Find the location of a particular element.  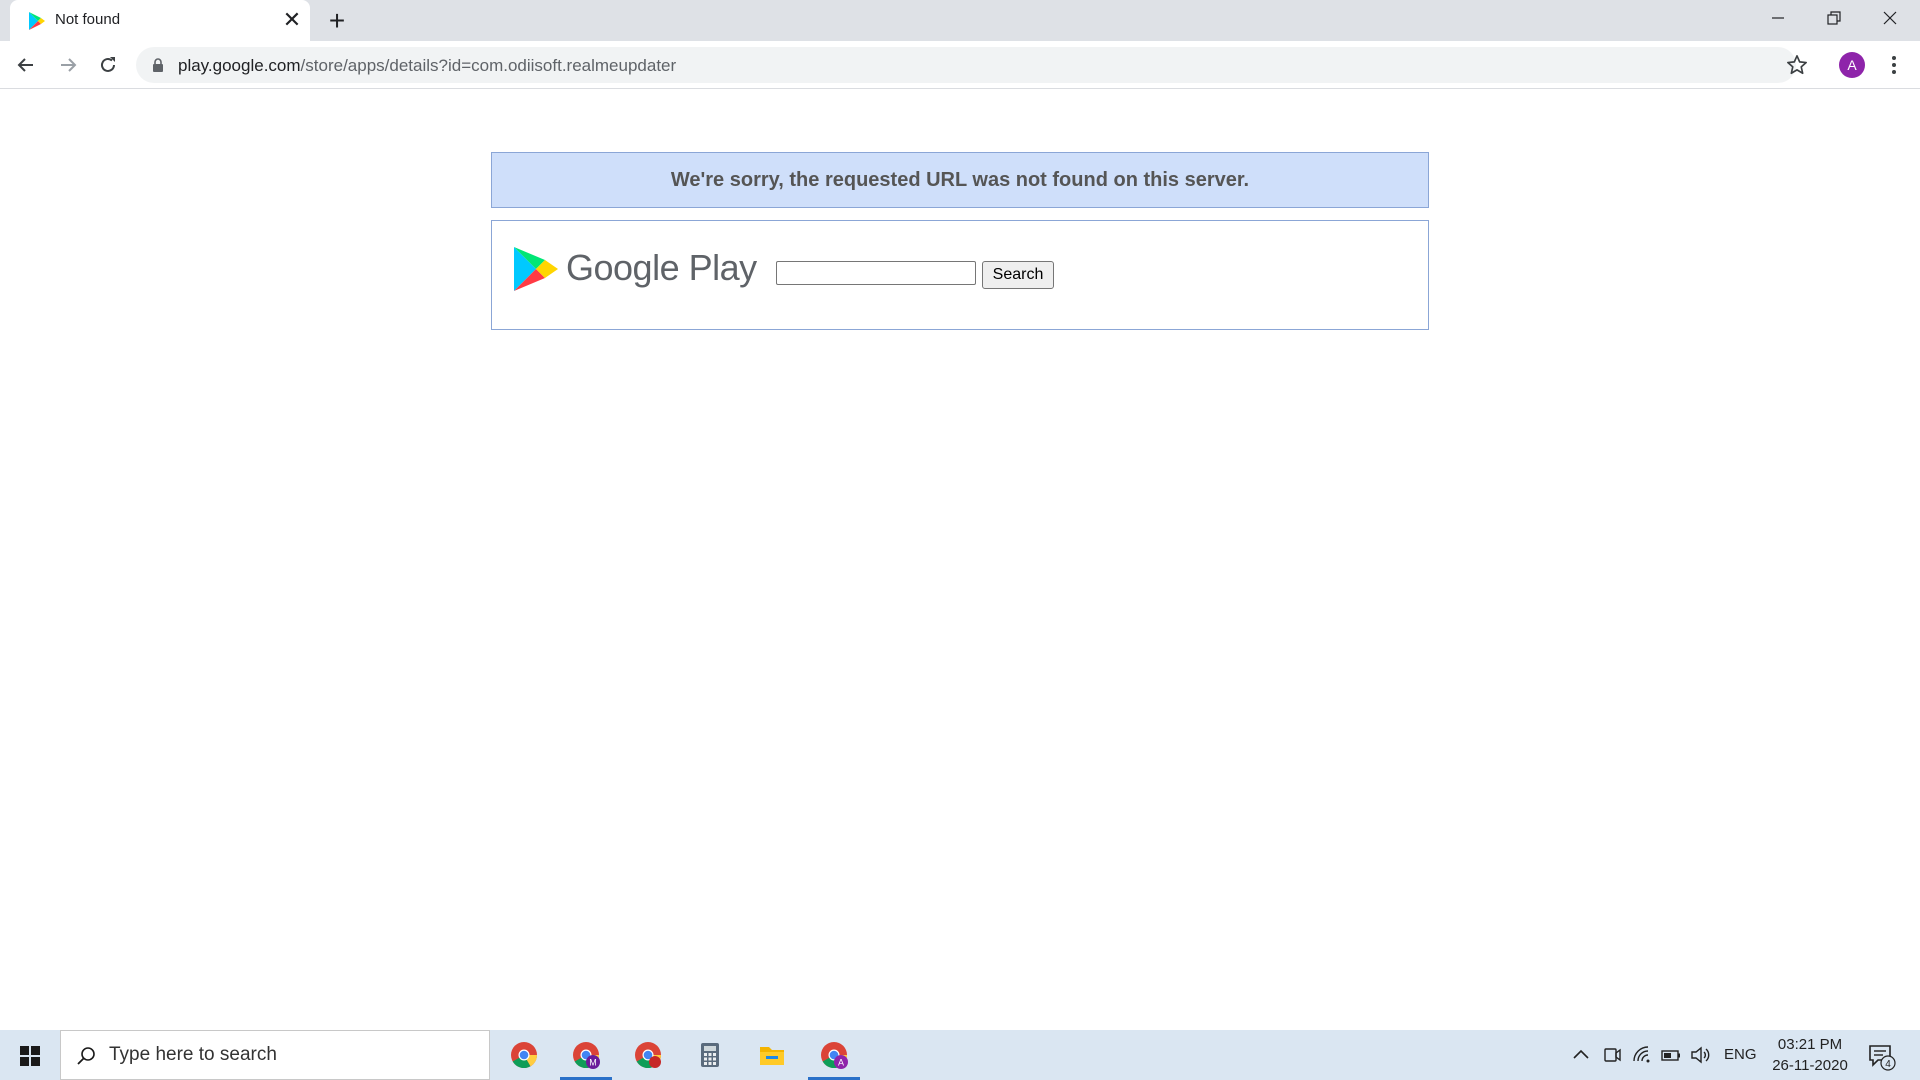

tab-close-icon: ✕ is located at coordinates (292, 20).